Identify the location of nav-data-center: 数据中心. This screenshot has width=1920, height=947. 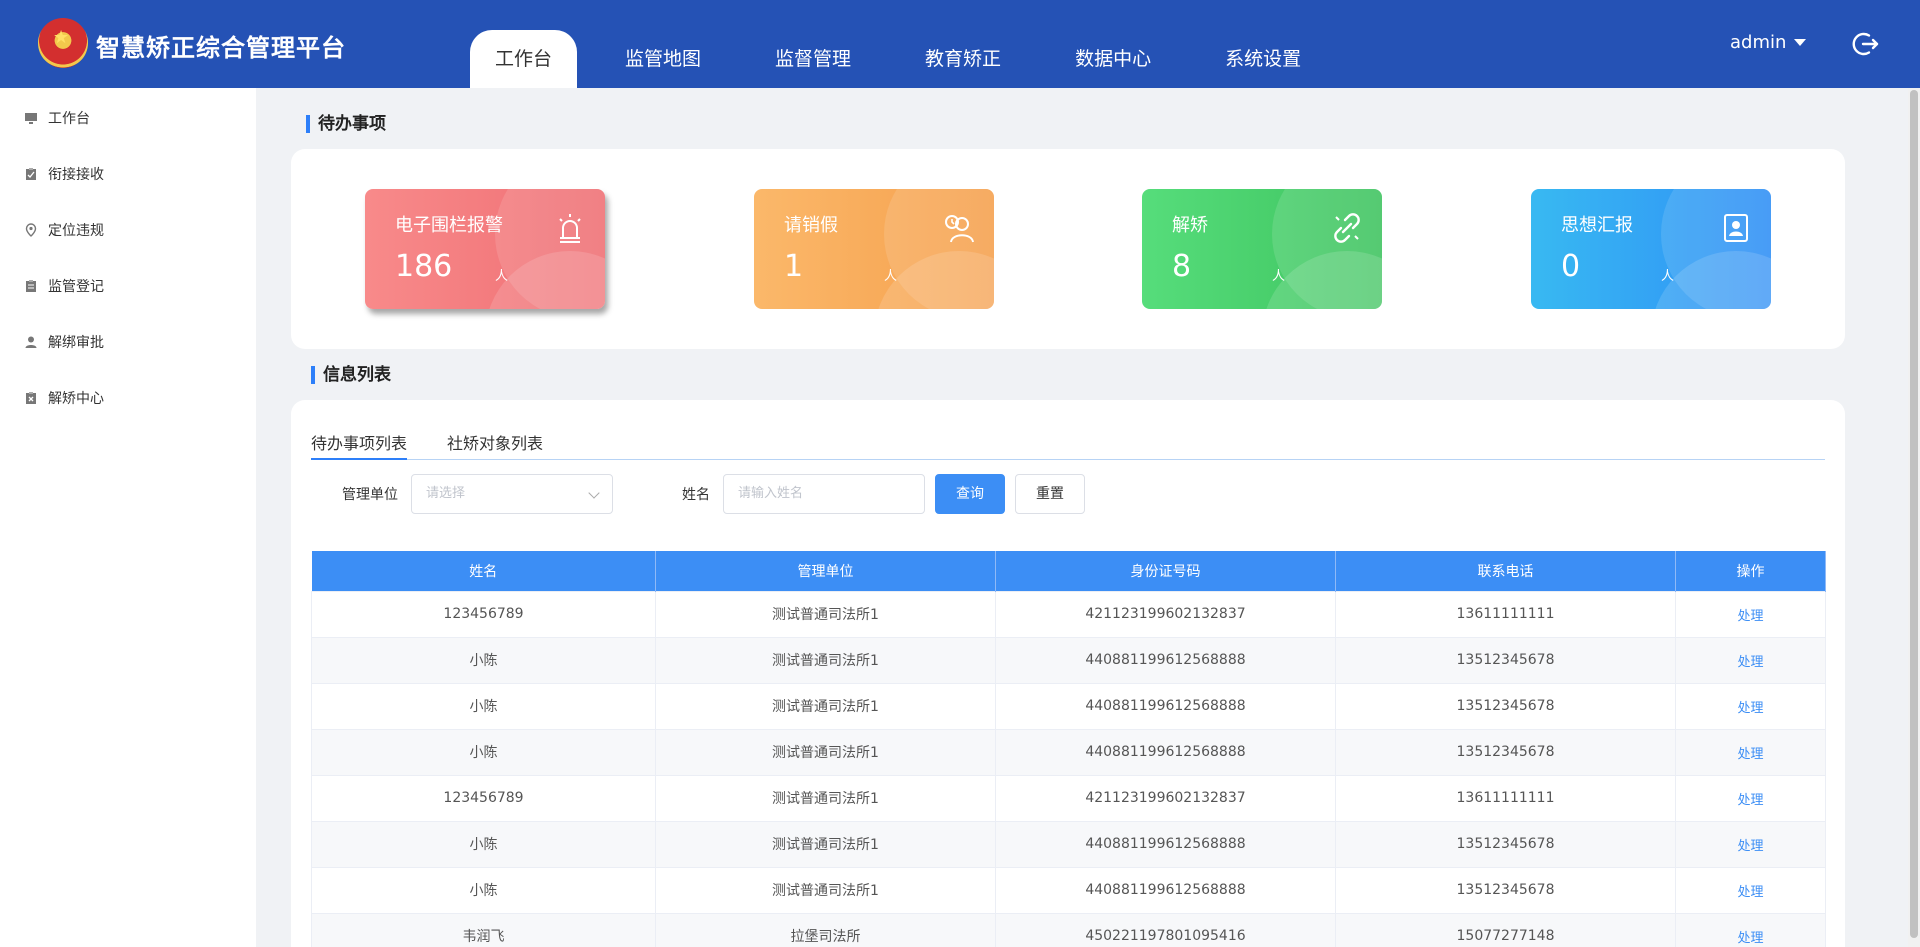
(1113, 59).